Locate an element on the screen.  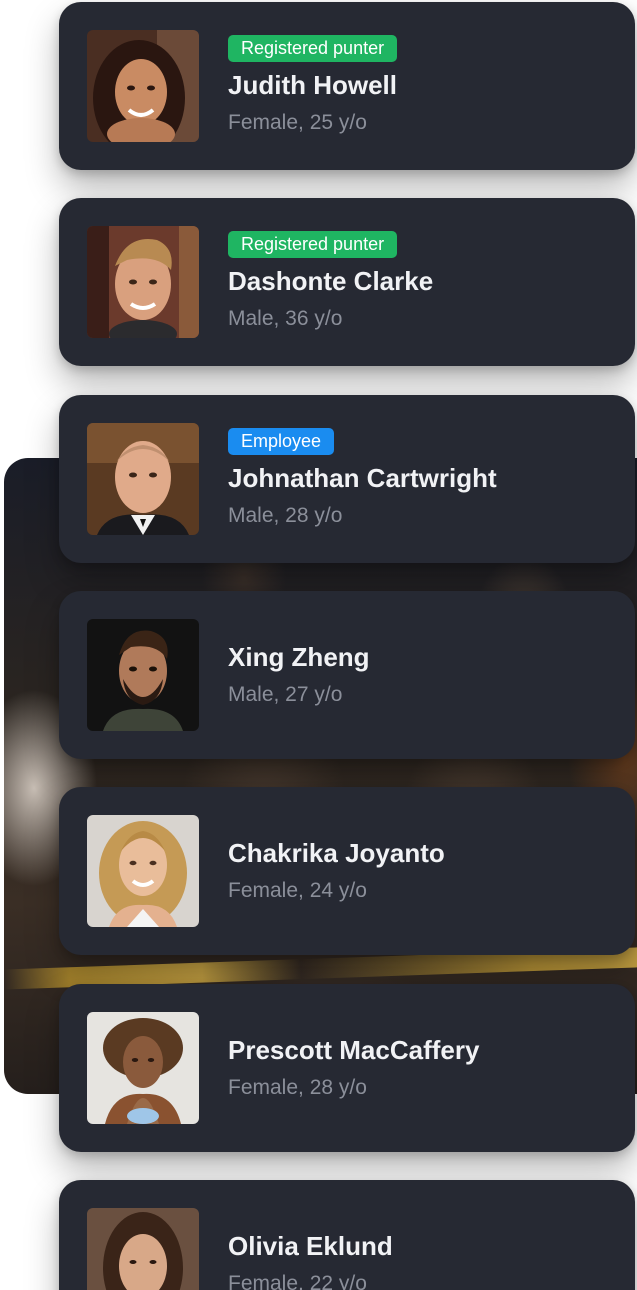
person-name: Olivia Eklund is located at coordinates (310, 1246).